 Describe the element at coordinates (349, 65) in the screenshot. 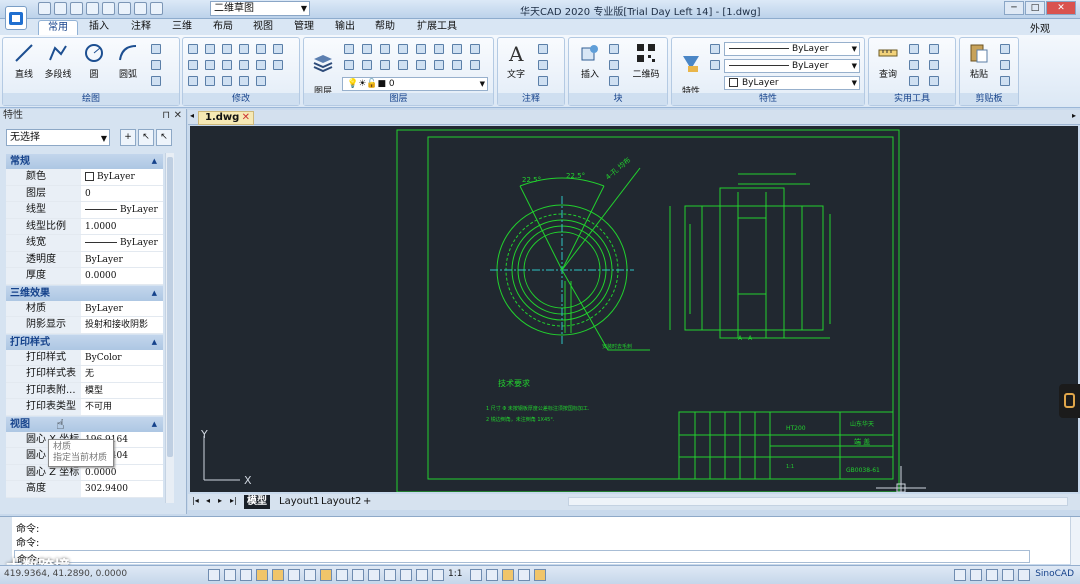

I see `layer-unisolate-icon` at that location.